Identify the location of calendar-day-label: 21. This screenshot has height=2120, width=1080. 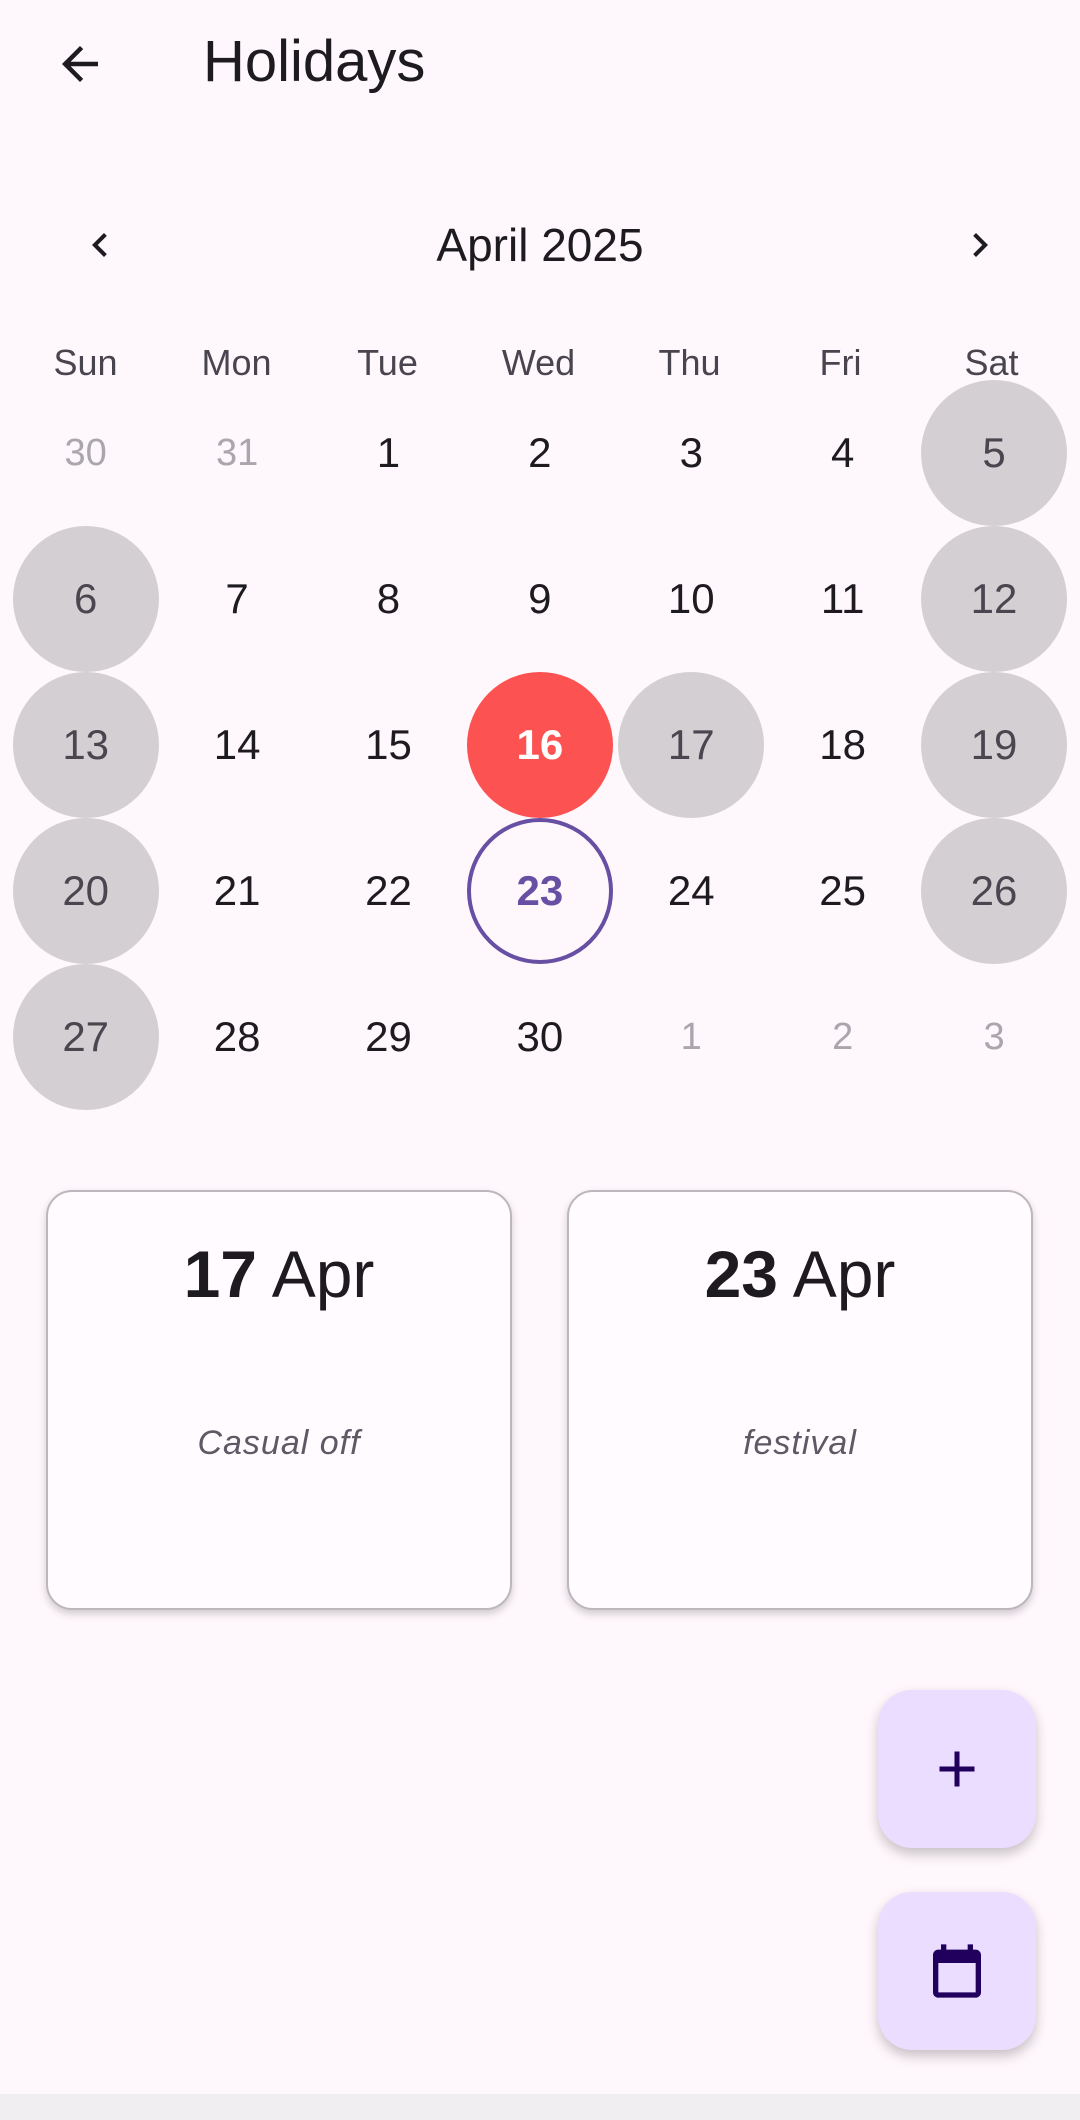
(237, 890).